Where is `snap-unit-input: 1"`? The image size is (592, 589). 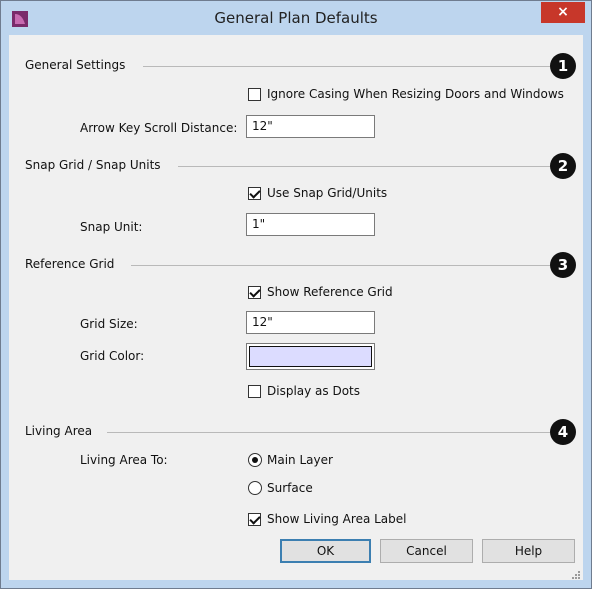 snap-unit-input: 1" is located at coordinates (310, 224).